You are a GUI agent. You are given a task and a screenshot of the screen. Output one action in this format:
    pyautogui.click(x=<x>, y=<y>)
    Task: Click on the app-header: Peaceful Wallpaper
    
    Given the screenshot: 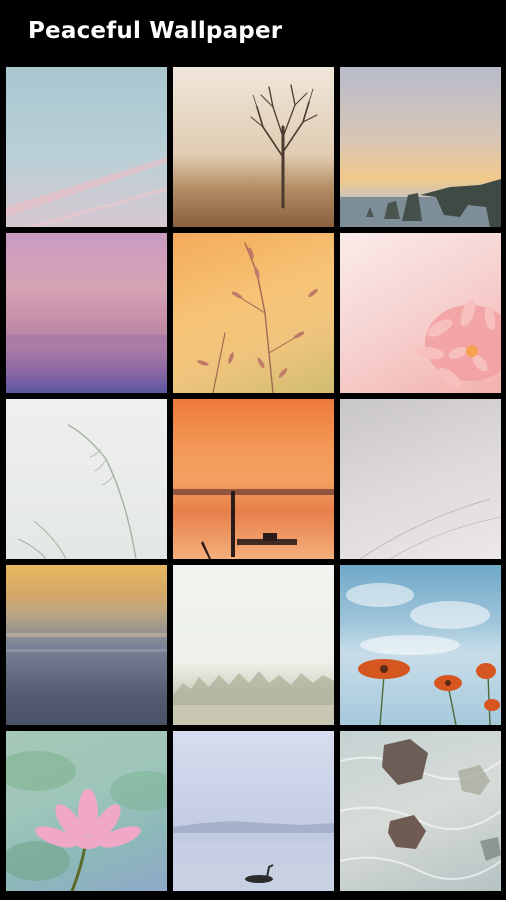 What is the action you would take?
    pyautogui.click(x=253, y=32)
    